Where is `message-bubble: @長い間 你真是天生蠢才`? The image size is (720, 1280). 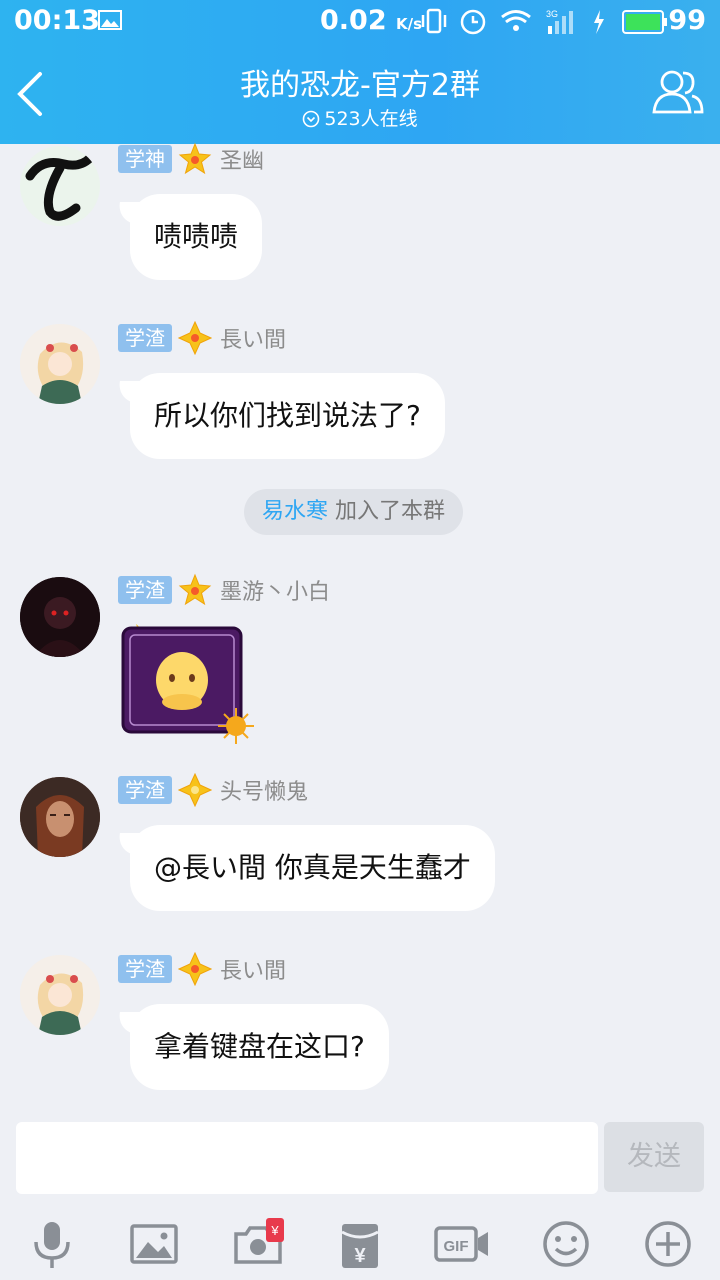 message-bubble: @長い間 你真是天生蠢才 is located at coordinates (312, 868).